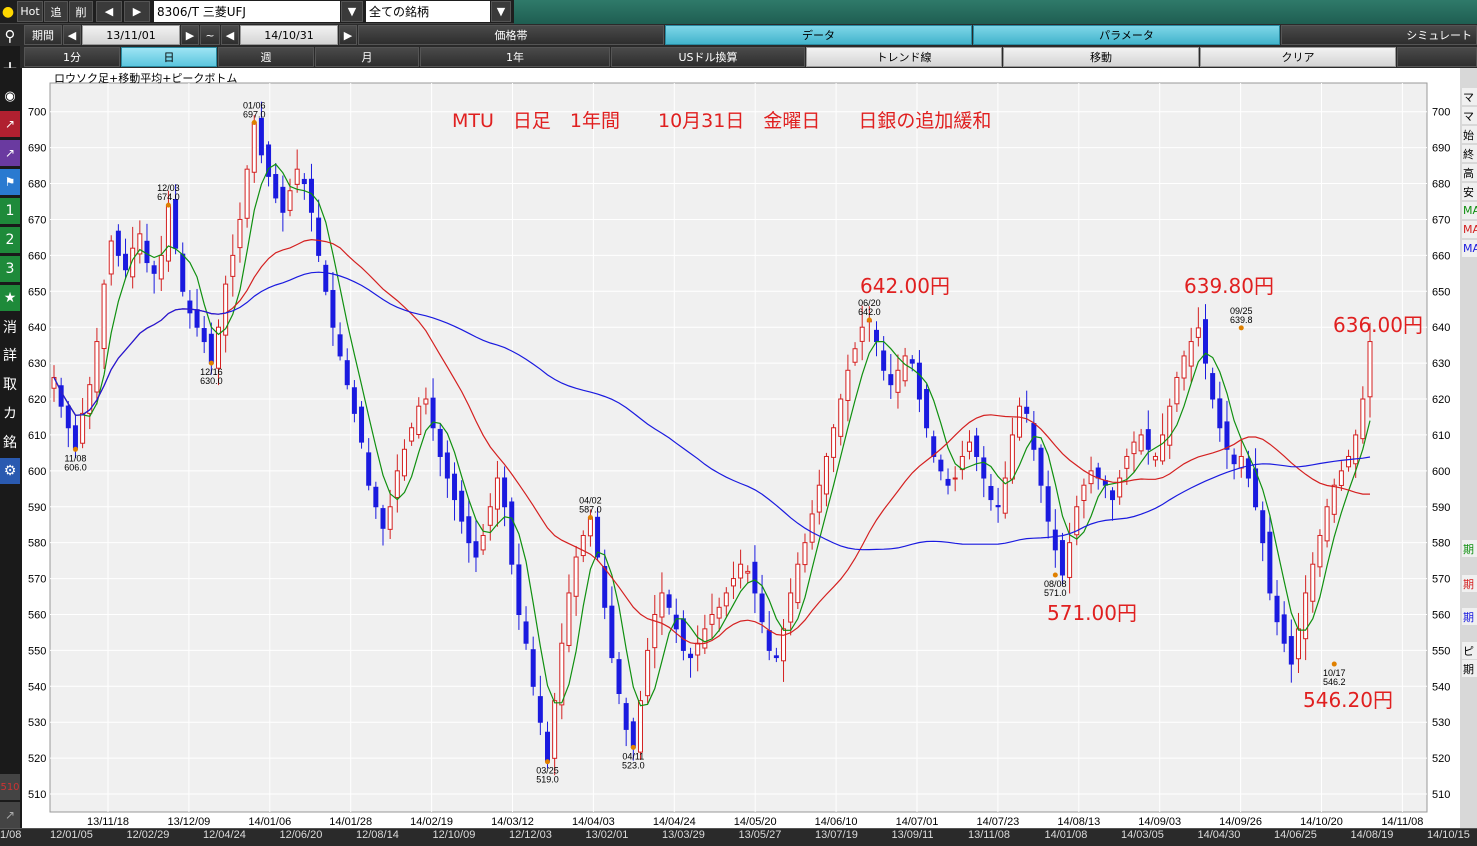 This screenshot has width=1477, height=846. Describe the element at coordinates (10, 36) in the screenshot. I see `search-icon: ⚲` at that location.